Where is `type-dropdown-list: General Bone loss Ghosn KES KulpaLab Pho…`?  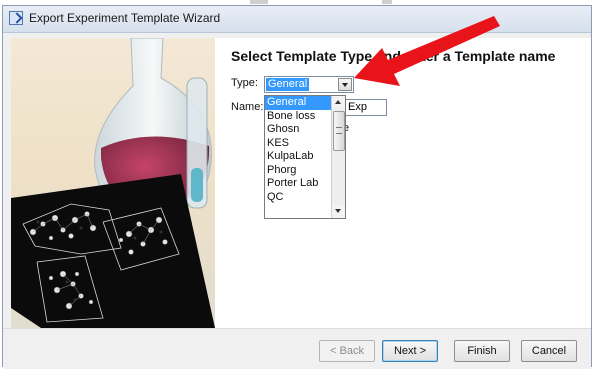 type-dropdown-list: General Bone loss Ghosn KES KulpaLab Pho… is located at coordinates (305, 157).